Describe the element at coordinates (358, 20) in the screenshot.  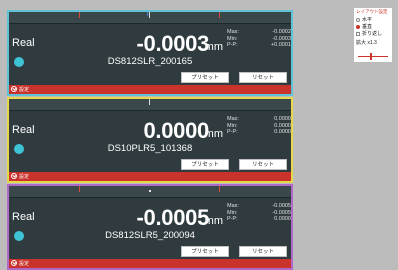
I see `radio-icon` at that location.